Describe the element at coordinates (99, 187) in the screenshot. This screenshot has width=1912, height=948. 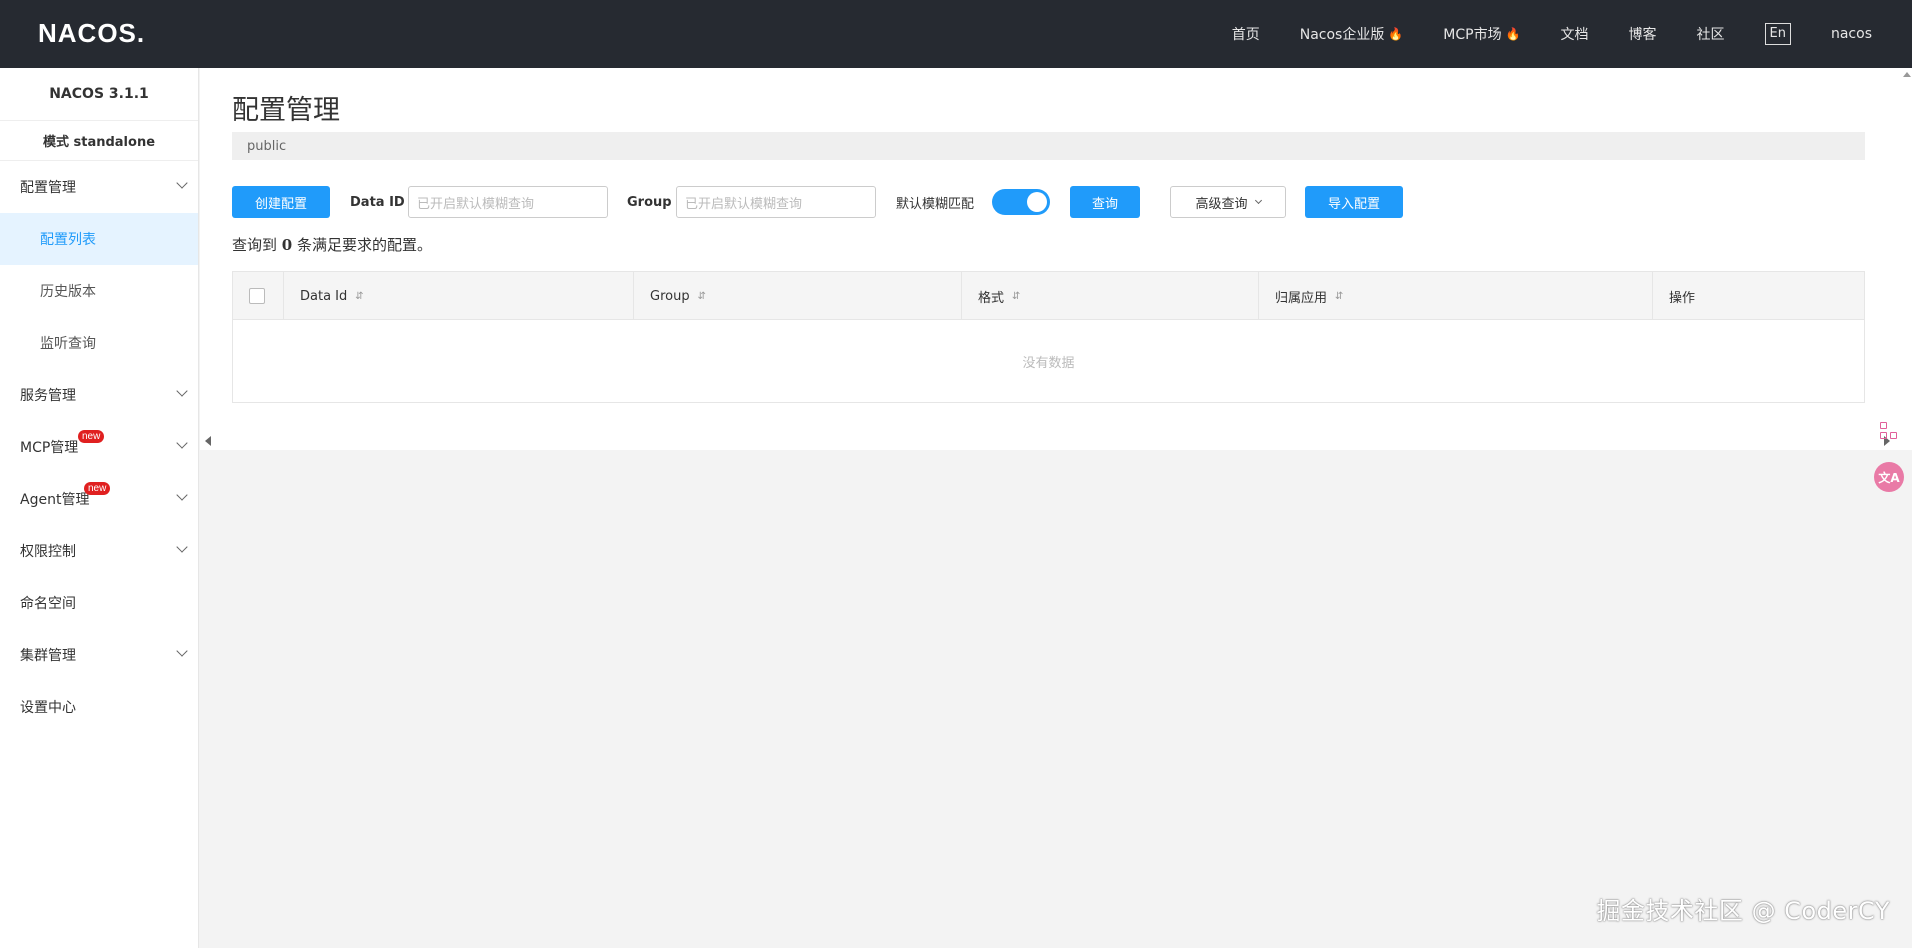
I see `sidebar-item-config-management: 配置管理` at that location.